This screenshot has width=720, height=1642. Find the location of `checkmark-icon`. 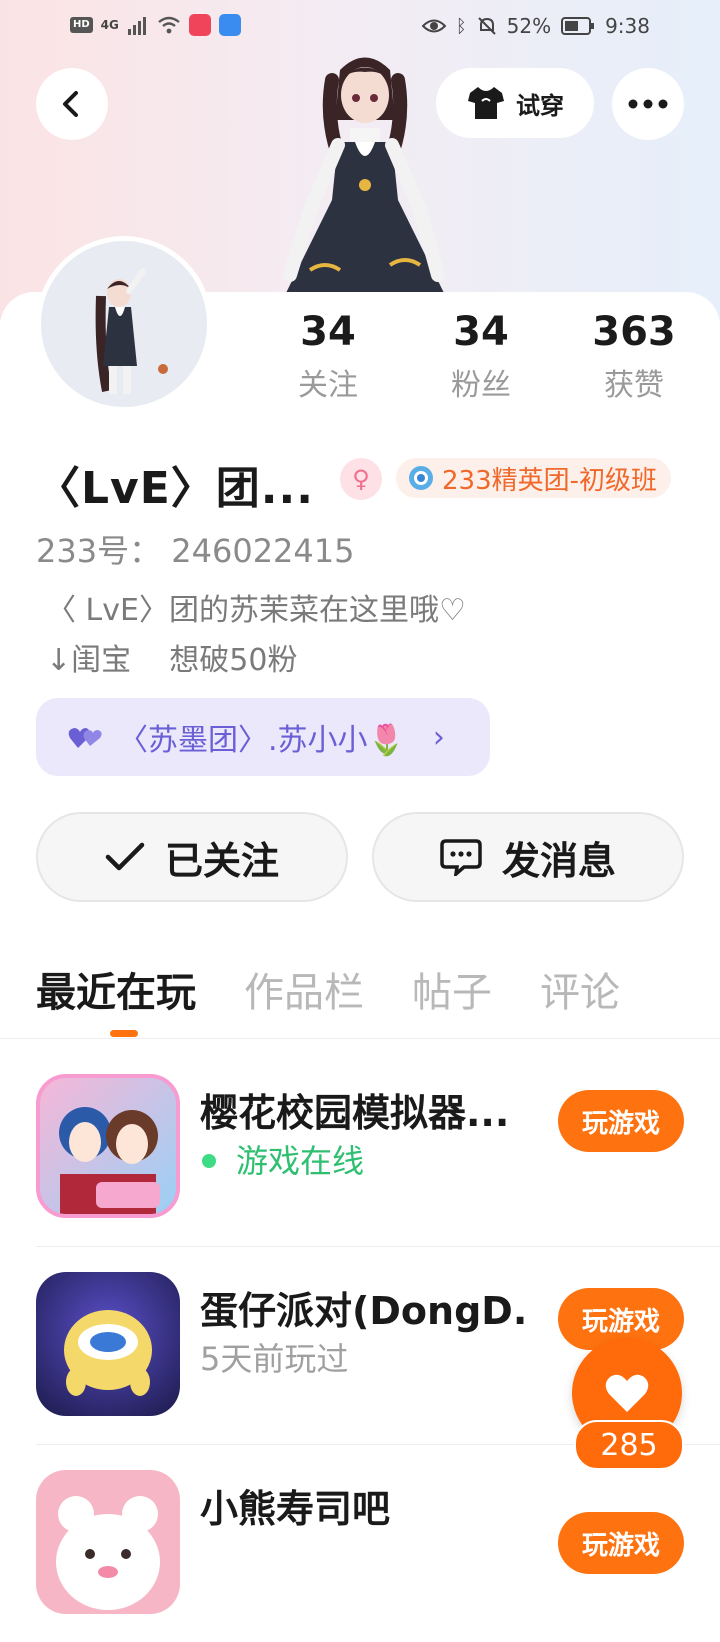

checkmark-icon is located at coordinates (125, 856).